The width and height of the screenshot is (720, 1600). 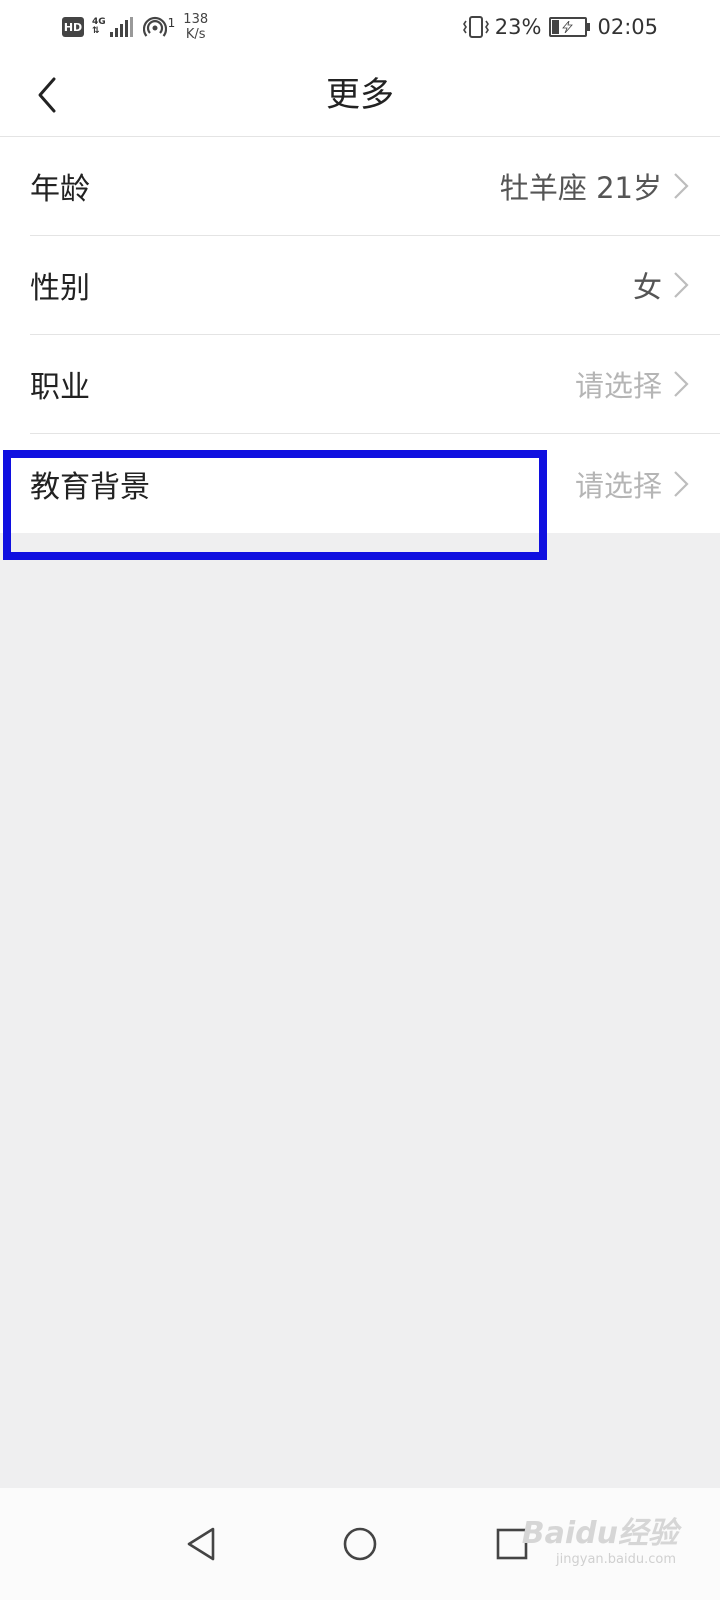 I want to click on app-header: 更多, so click(x=360, y=95).